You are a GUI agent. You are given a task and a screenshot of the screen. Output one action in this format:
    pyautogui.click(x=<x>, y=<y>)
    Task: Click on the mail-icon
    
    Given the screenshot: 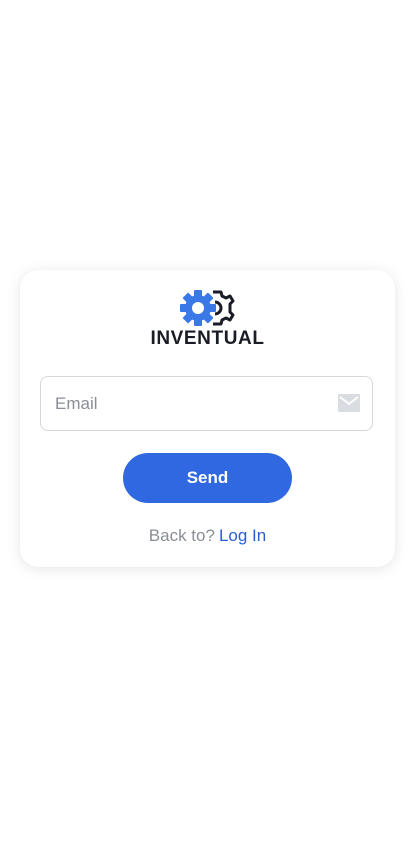 What is the action you would take?
    pyautogui.click(x=349, y=403)
    